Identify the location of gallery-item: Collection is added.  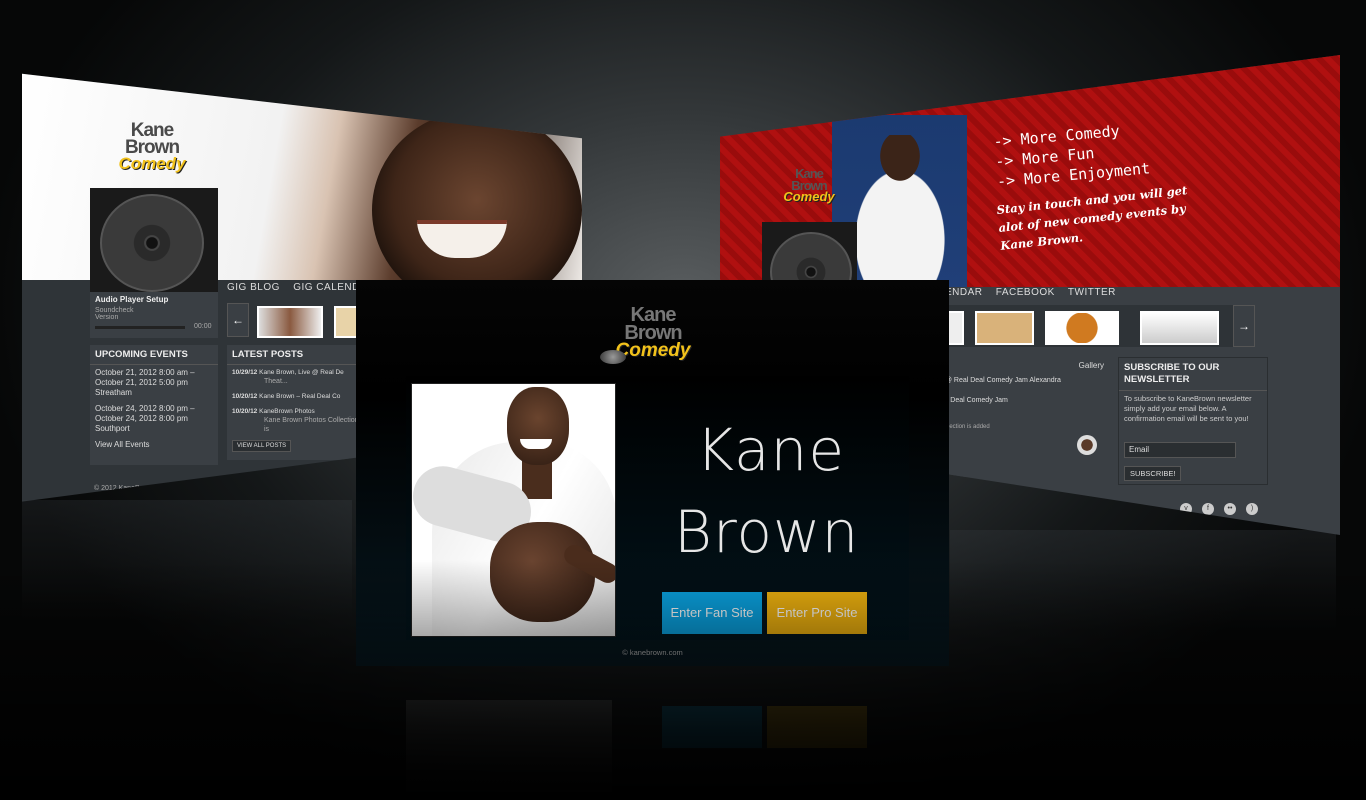
(1022, 427).